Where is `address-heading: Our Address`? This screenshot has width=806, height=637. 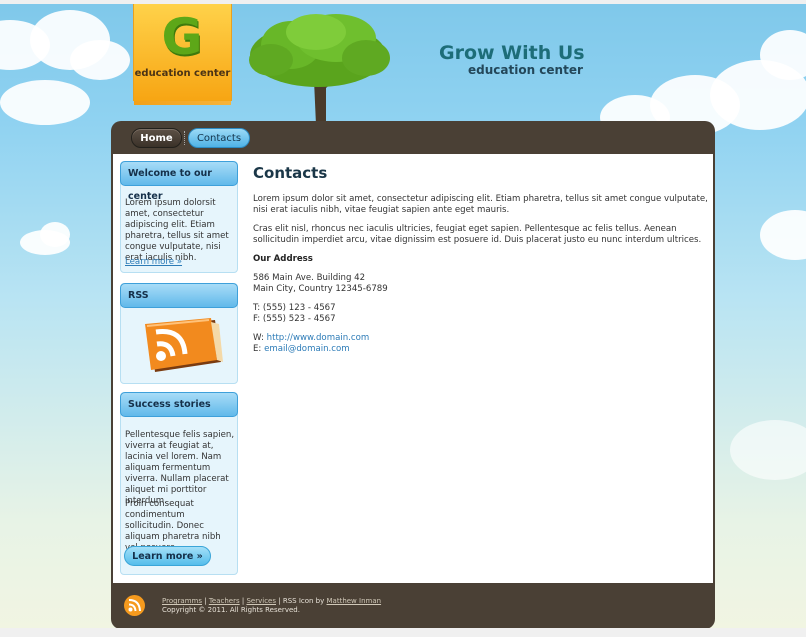
address-heading: Our Address is located at coordinates (283, 259).